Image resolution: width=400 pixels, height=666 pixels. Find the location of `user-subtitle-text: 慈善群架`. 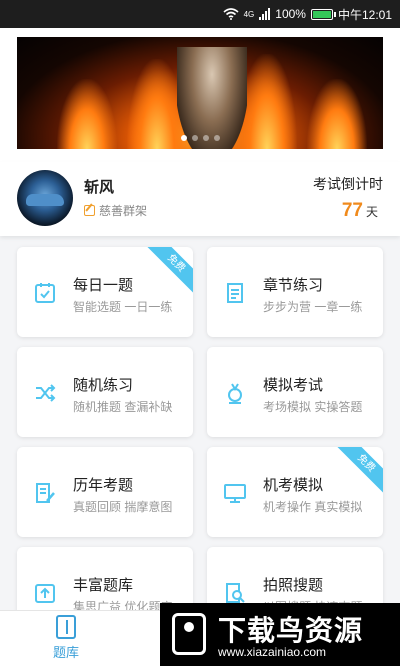

user-subtitle-text: 慈善群架 is located at coordinates (123, 211).